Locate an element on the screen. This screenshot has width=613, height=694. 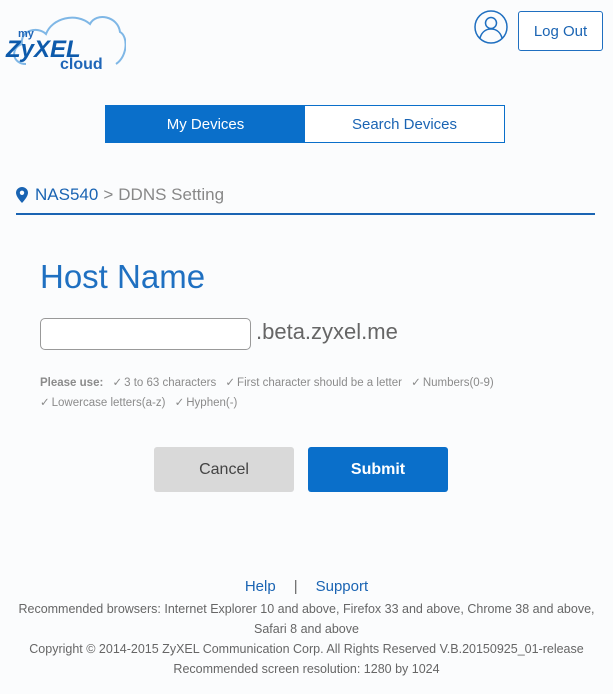
rule-item: ✓ Hyphen(-) is located at coordinates (206, 403).